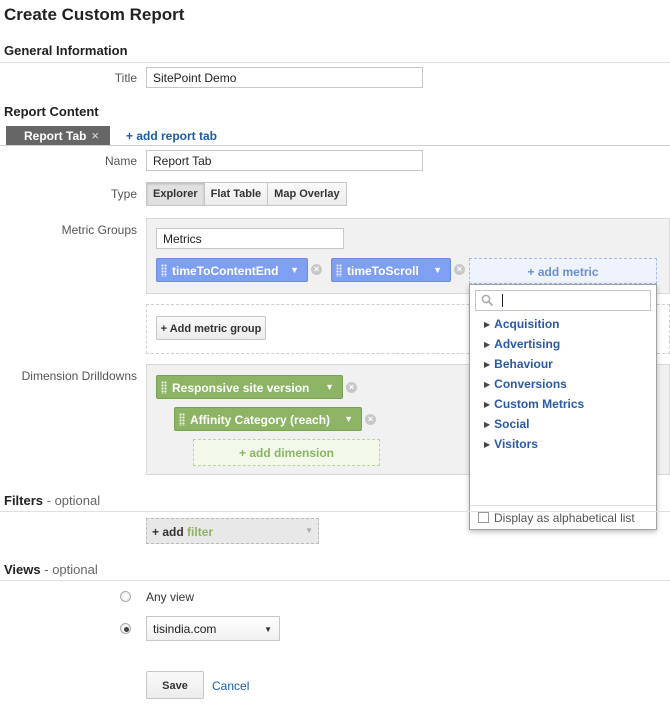 This screenshot has height=710, width=670. Describe the element at coordinates (530, 384) in the screenshot. I see `category-label: Conversions` at that location.